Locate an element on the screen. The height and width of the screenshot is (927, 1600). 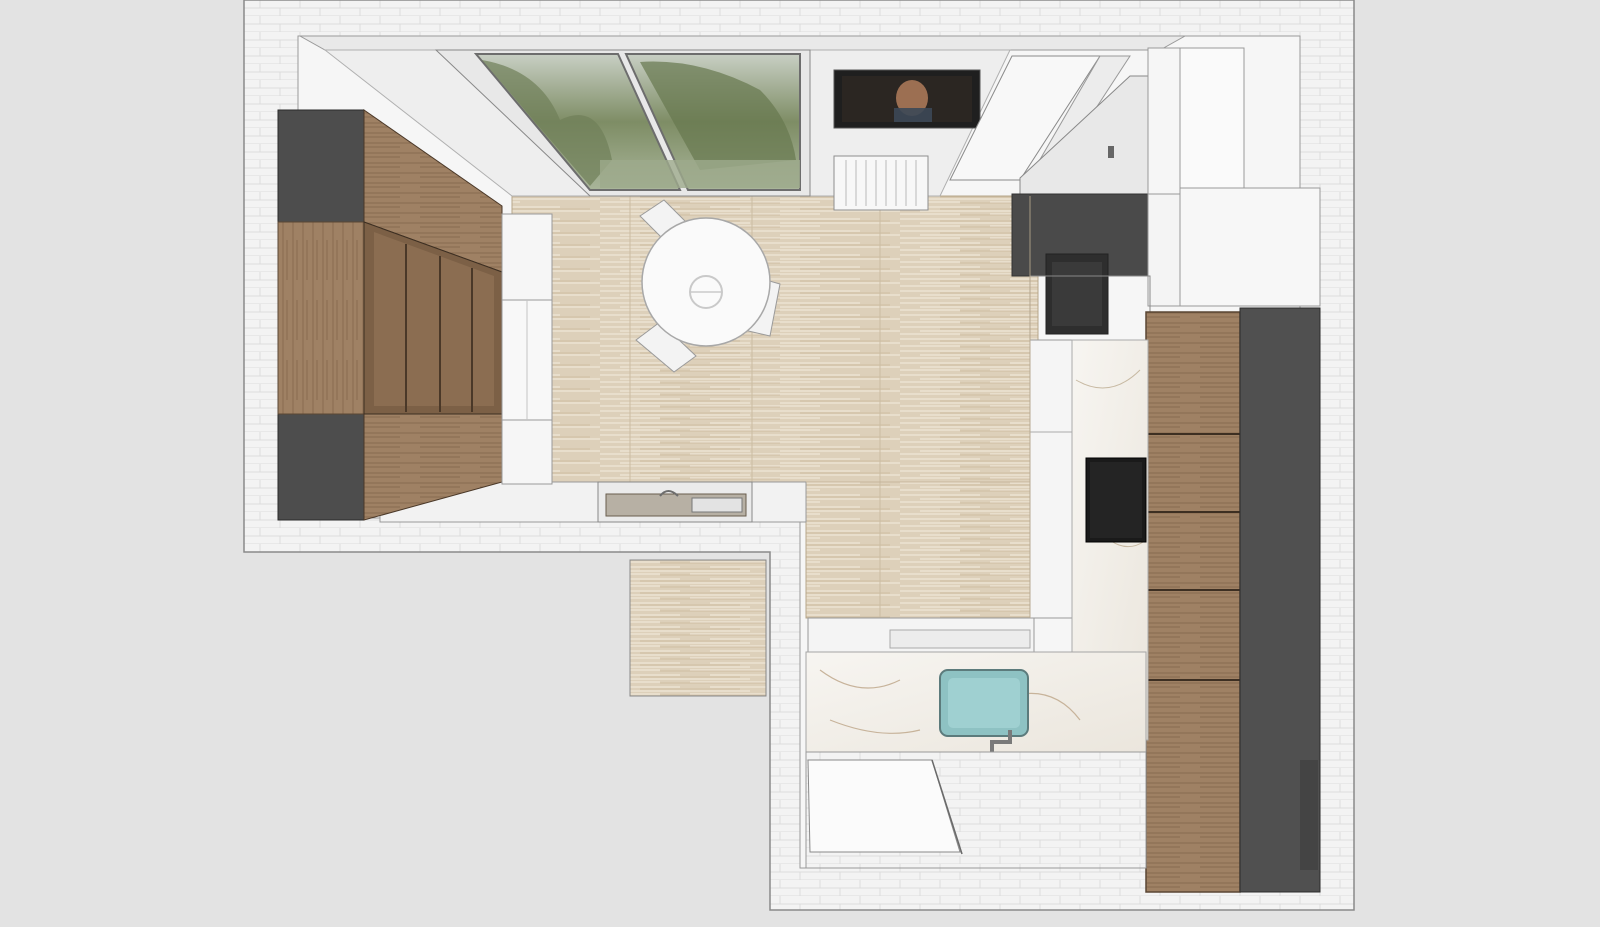
bottom-alcove is located at coordinates (976, 810).